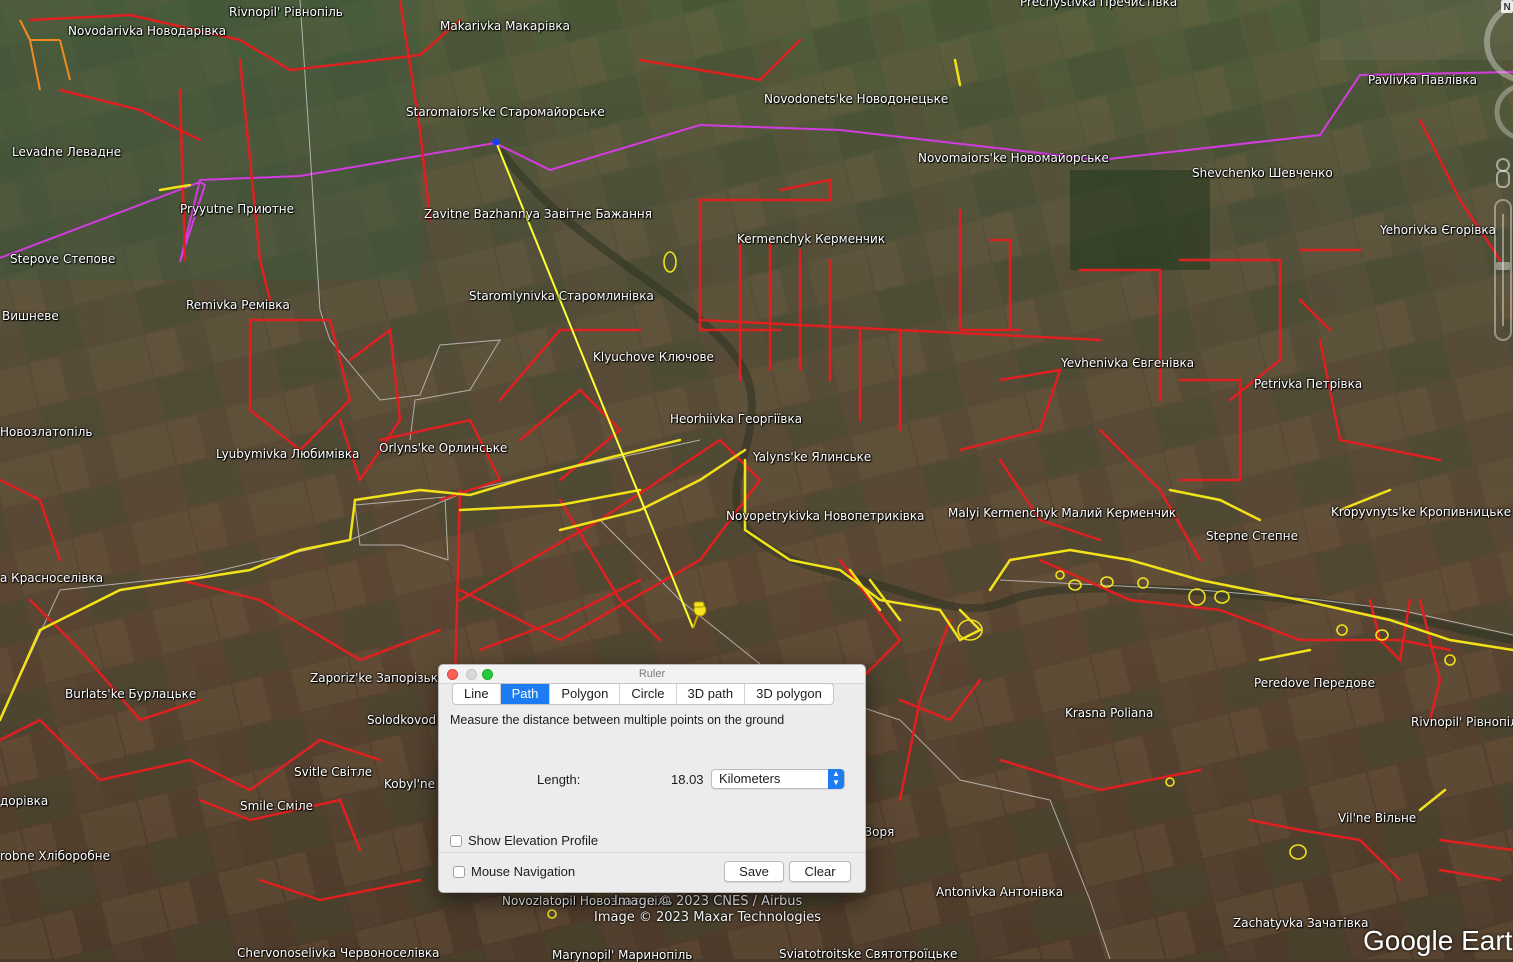 The height and width of the screenshot is (962, 1513). What do you see at coordinates (1498, 41) in the screenshot?
I see `compass-icon: N` at bounding box center [1498, 41].